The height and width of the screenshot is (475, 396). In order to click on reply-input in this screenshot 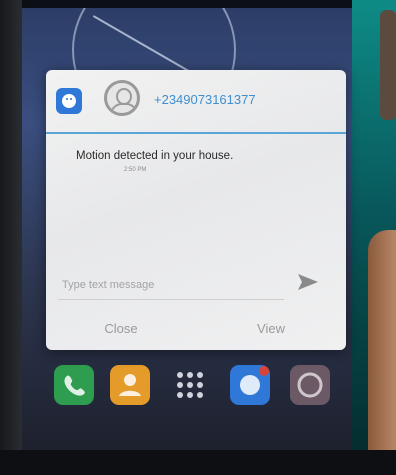, I will do `click(171, 285)`.